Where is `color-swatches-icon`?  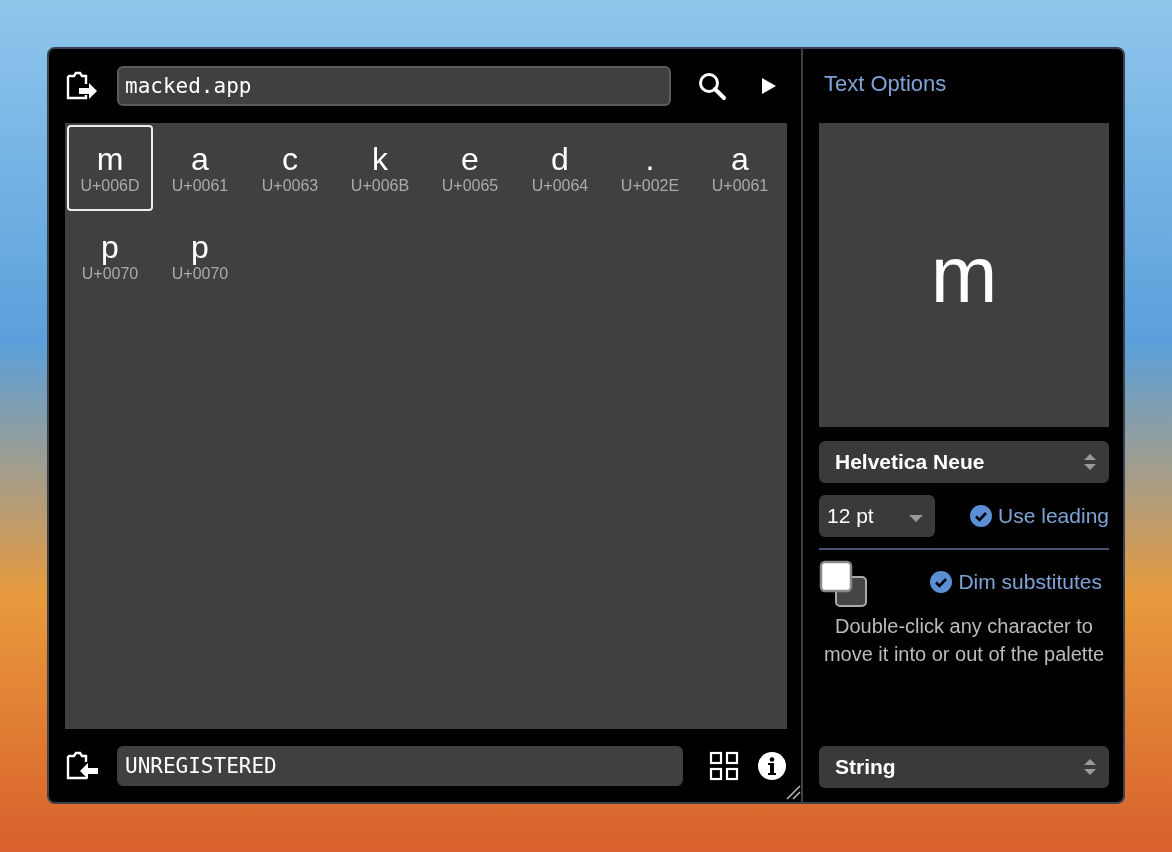
color-swatches-icon is located at coordinates (844, 584).